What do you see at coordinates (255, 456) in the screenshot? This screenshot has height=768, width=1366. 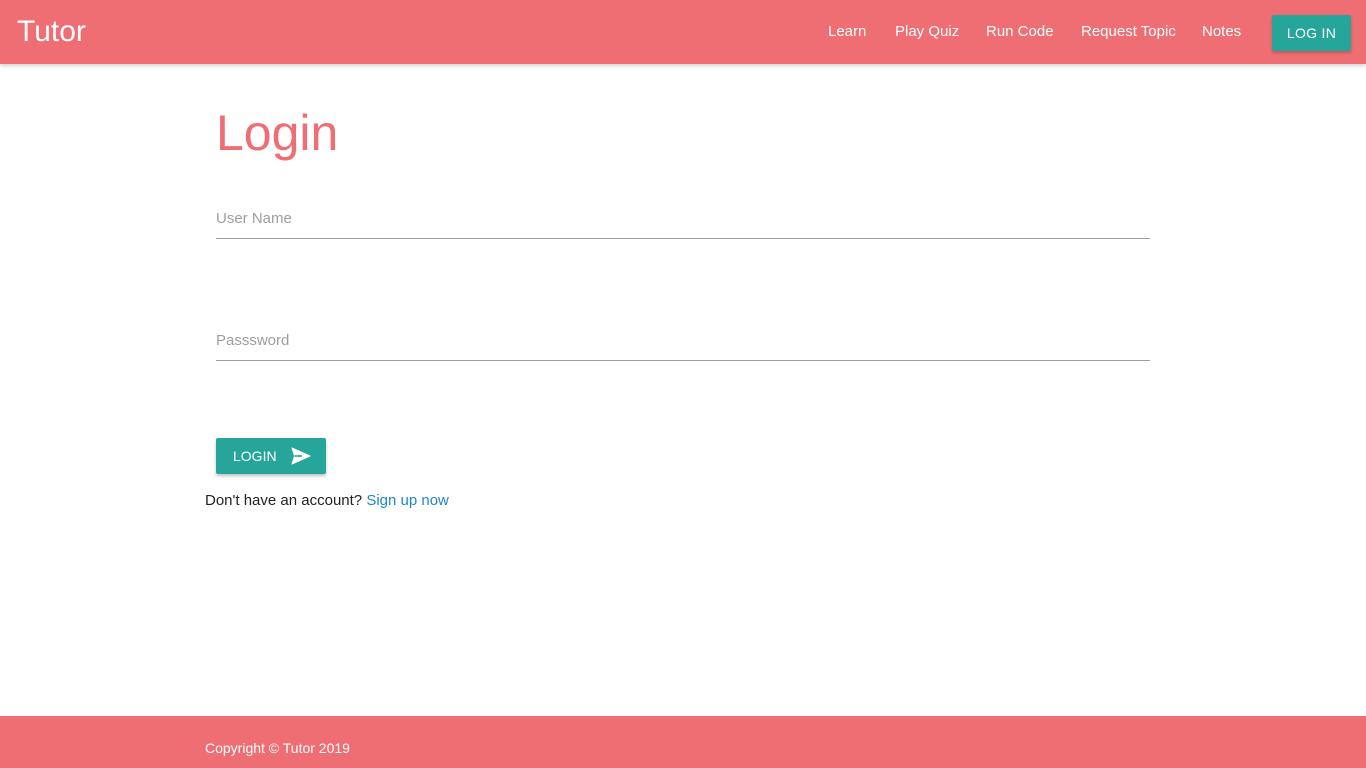 I see `login-submit-label: LOGIN` at bounding box center [255, 456].